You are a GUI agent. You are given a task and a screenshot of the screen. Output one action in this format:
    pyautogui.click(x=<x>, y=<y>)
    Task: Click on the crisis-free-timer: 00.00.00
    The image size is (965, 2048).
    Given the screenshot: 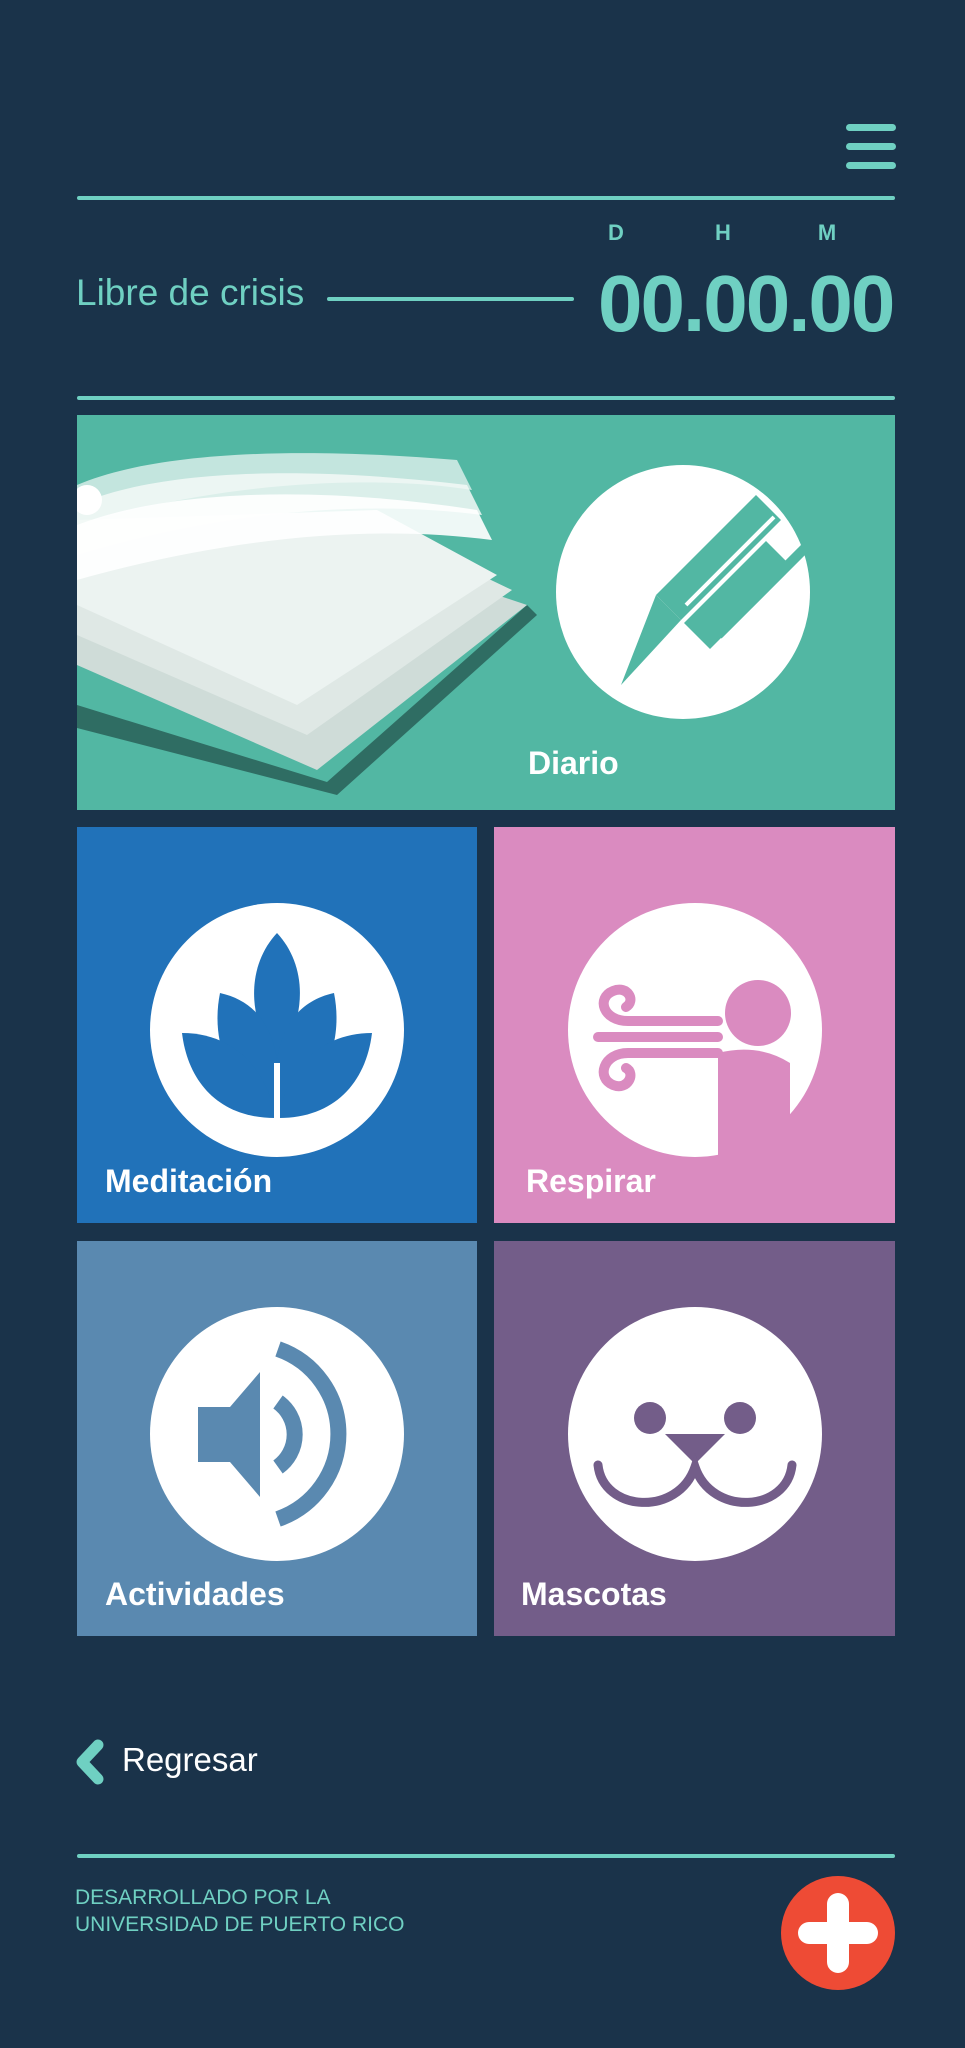 What is the action you would take?
    pyautogui.click(x=746, y=303)
    